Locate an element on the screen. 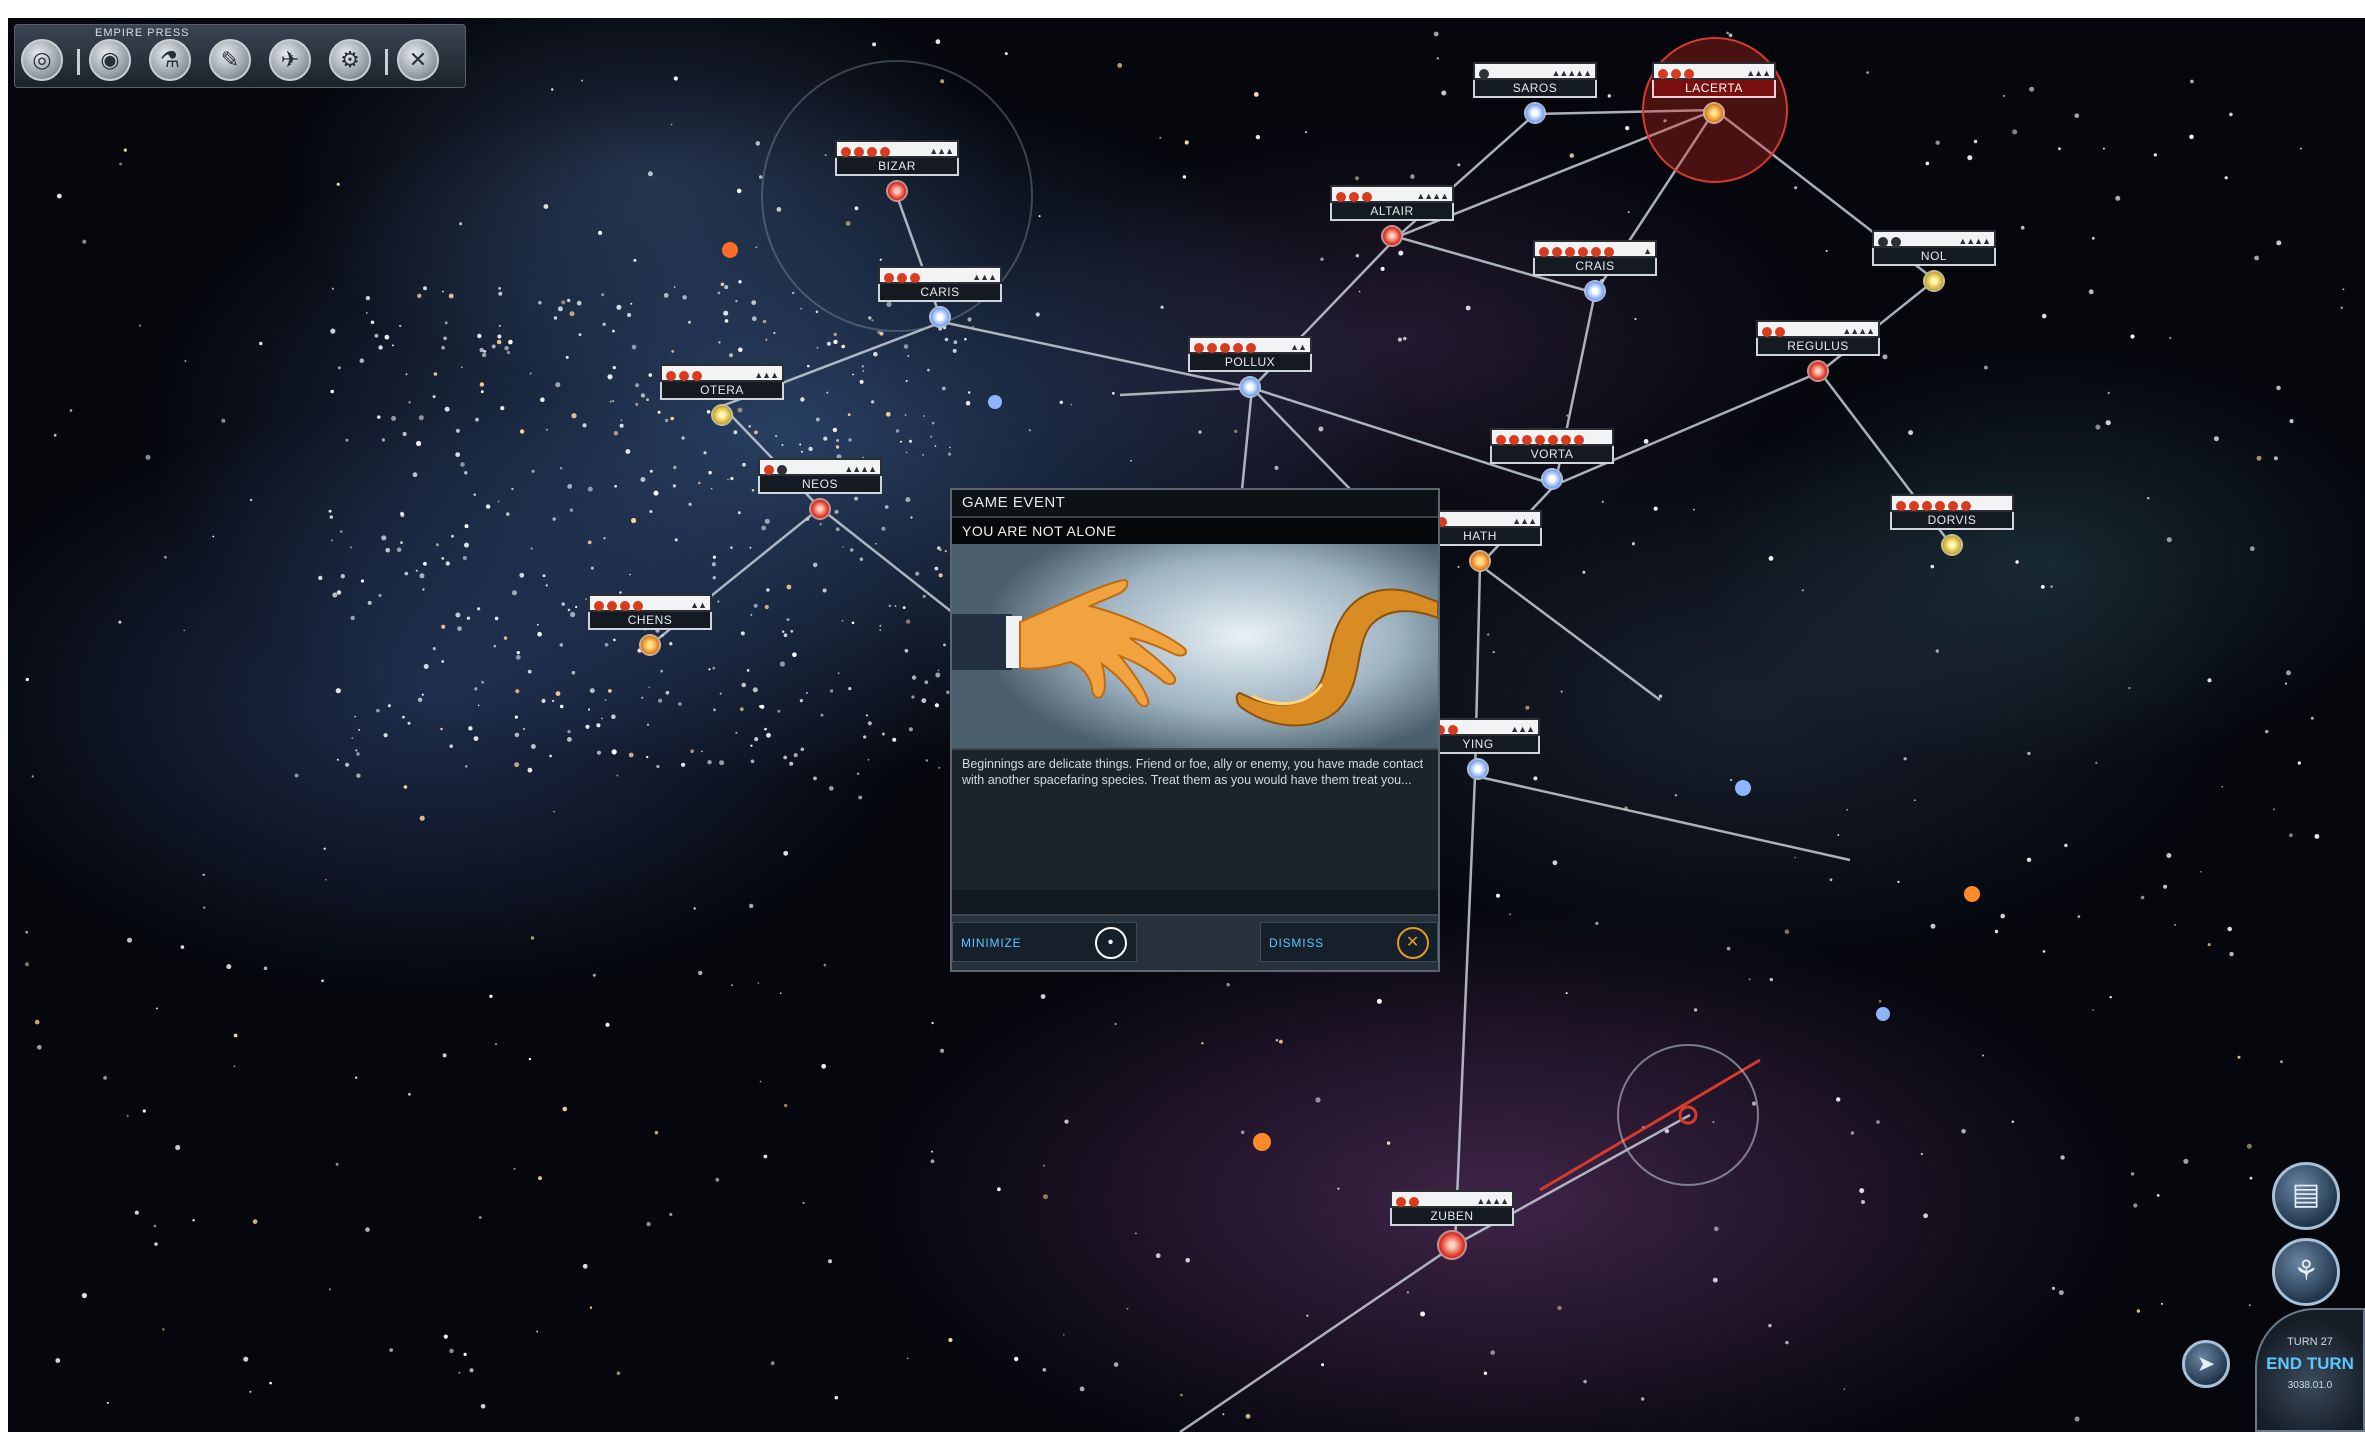  system-nol: ▲▲▲▲ NOL is located at coordinates (1934, 261).